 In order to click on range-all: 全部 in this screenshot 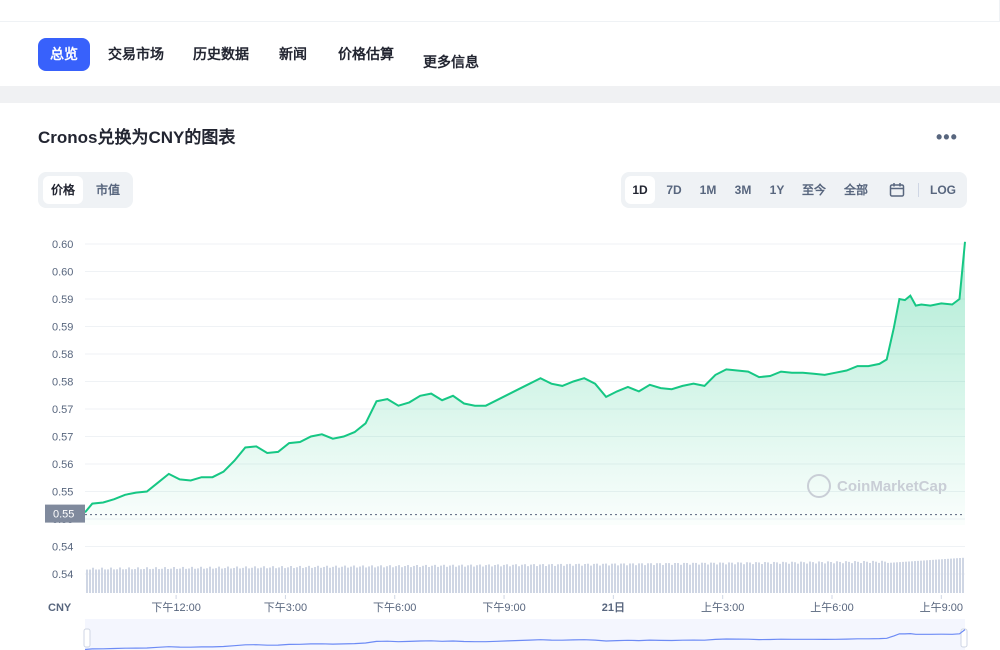, I will do `click(856, 190)`.